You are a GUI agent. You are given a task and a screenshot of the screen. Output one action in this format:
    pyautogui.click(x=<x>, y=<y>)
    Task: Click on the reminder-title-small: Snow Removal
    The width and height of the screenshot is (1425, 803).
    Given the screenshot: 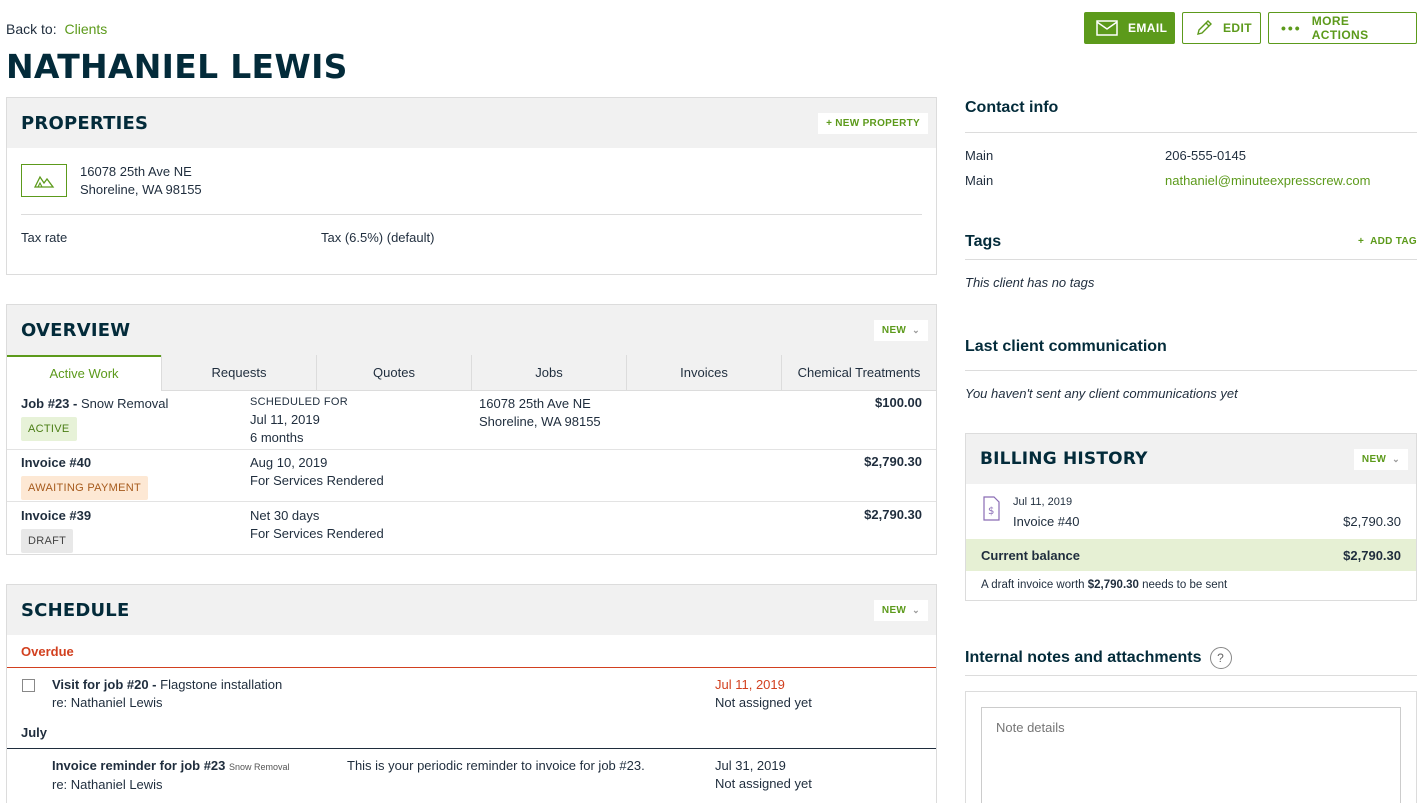 What is the action you would take?
    pyautogui.click(x=259, y=767)
    